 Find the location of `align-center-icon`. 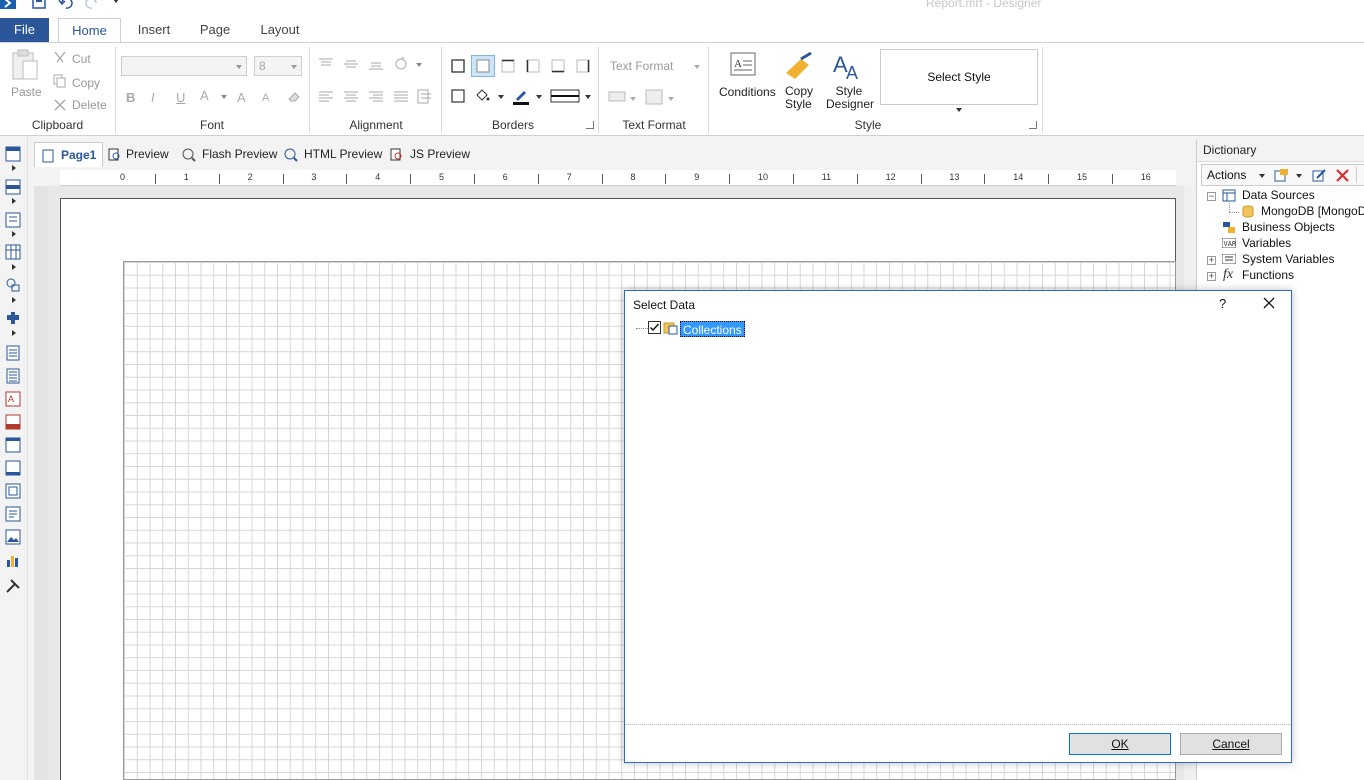

align-center-icon is located at coordinates (351, 97).